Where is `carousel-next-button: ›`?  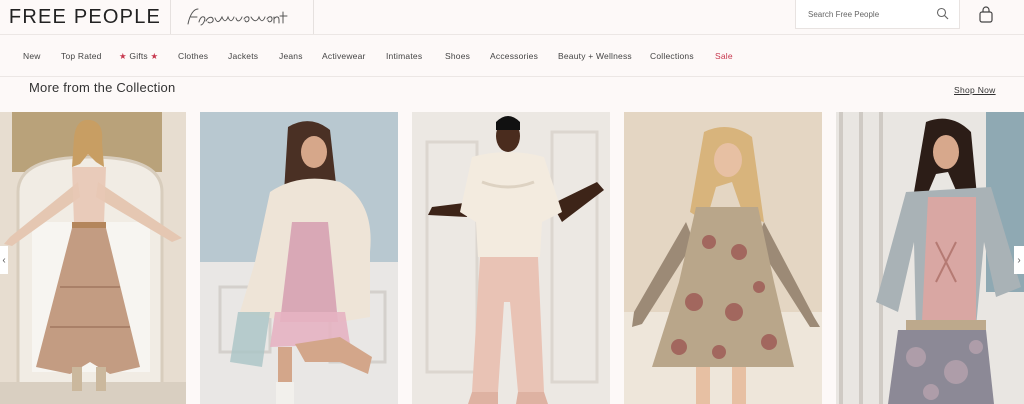 carousel-next-button: › is located at coordinates (1019, 260).